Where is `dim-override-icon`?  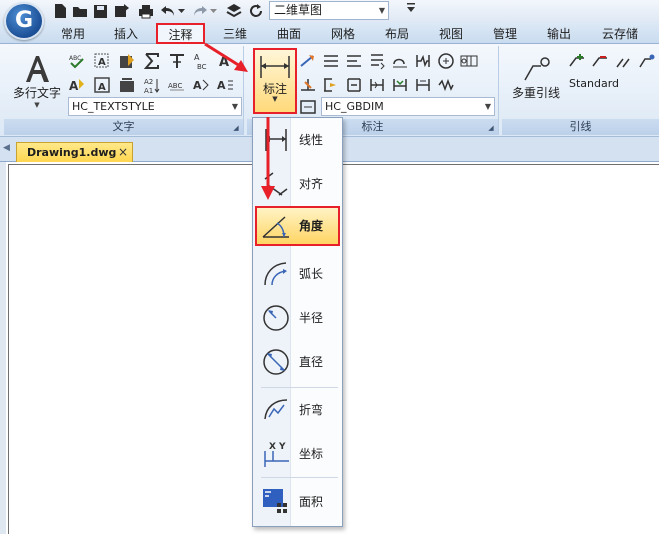 dim-override-icon is located at coordinates (423, 85).